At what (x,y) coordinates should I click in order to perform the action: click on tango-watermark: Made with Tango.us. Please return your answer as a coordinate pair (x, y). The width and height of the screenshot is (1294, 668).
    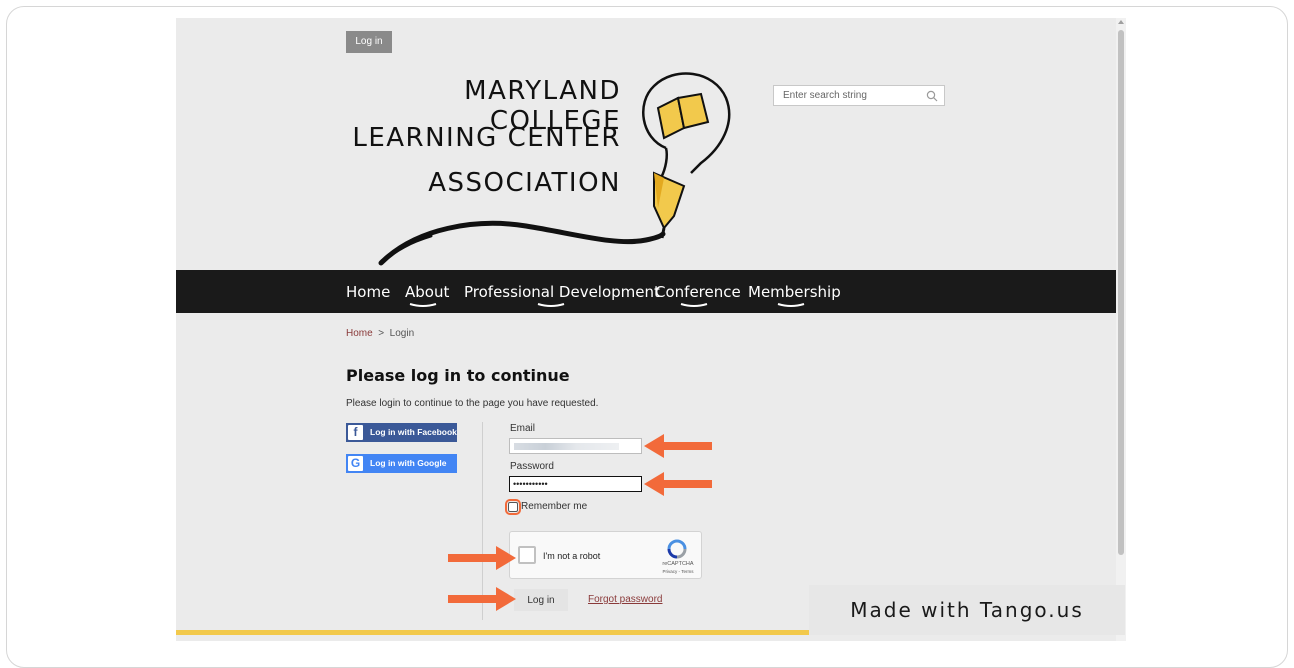
    Looking at the image, I should click on (967, 610).